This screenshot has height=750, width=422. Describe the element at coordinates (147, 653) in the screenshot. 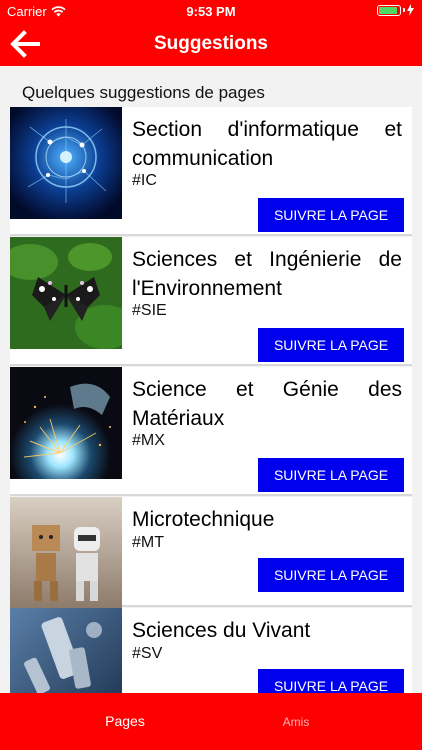

I see `page-tag: #SV` at that location.